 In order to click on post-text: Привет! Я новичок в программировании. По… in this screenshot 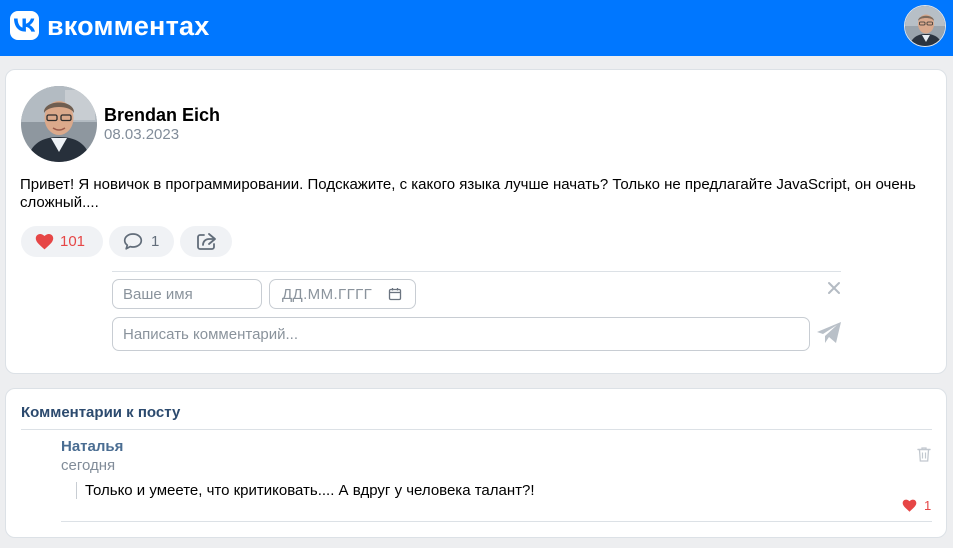, I will do `click(468, 193)`.